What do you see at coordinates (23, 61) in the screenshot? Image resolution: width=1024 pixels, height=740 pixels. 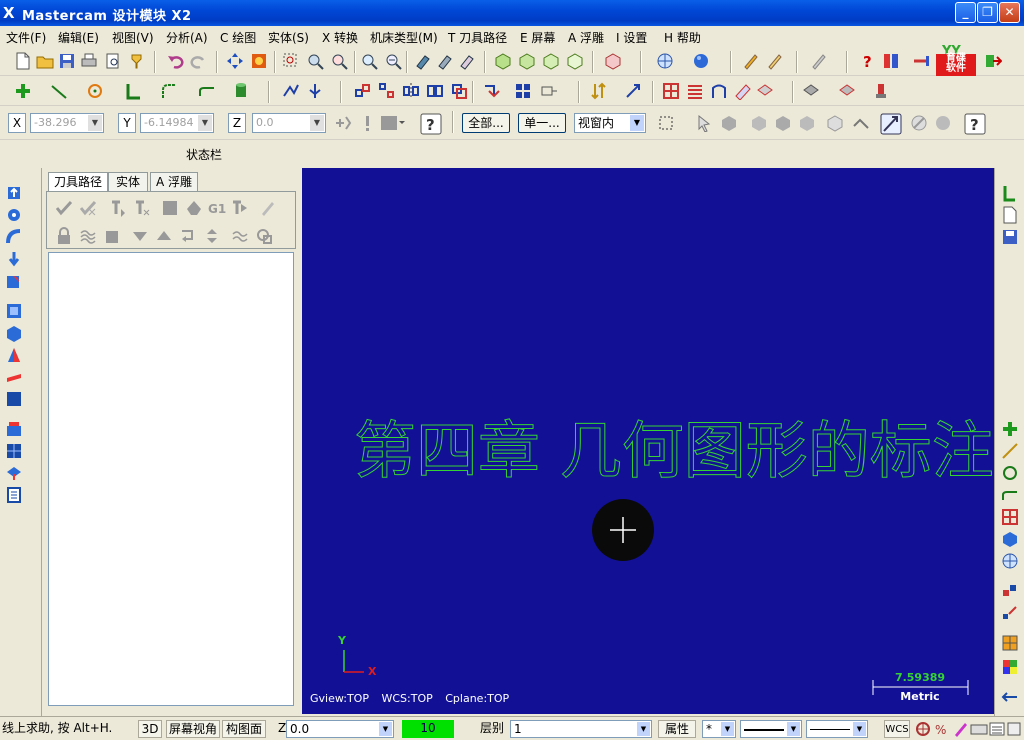 I see `new-file-icon` at bounding box center [23, 61].